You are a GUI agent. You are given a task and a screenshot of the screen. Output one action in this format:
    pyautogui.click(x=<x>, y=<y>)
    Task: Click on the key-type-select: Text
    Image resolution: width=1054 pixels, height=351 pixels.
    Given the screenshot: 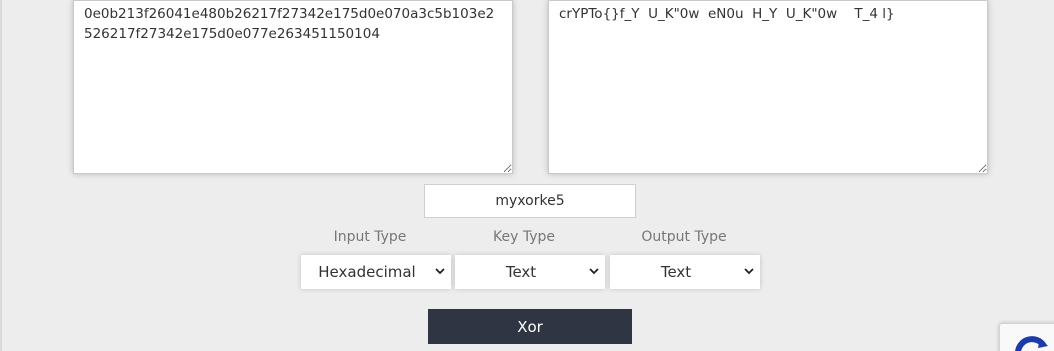 What is the action you would take?
    pyautogui.click(x=530, y=272)
    